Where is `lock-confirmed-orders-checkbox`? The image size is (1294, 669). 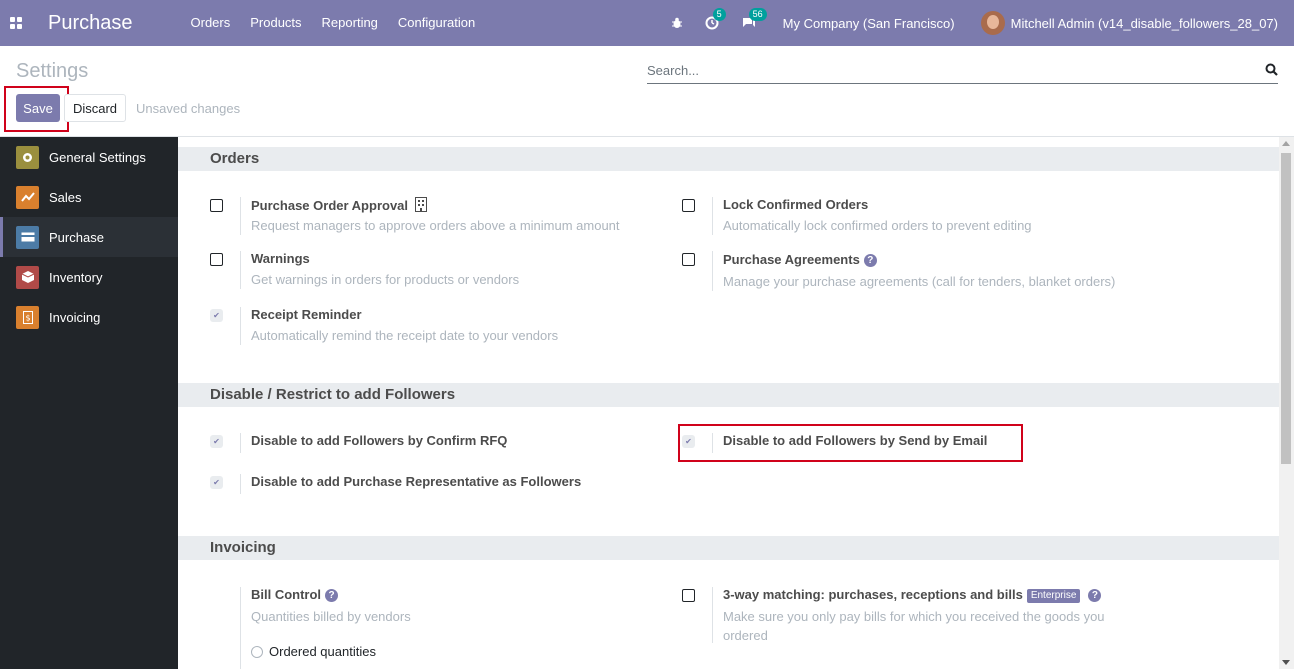
lock-confirmed-orders-checkbox is located at coordinates (688, 205).